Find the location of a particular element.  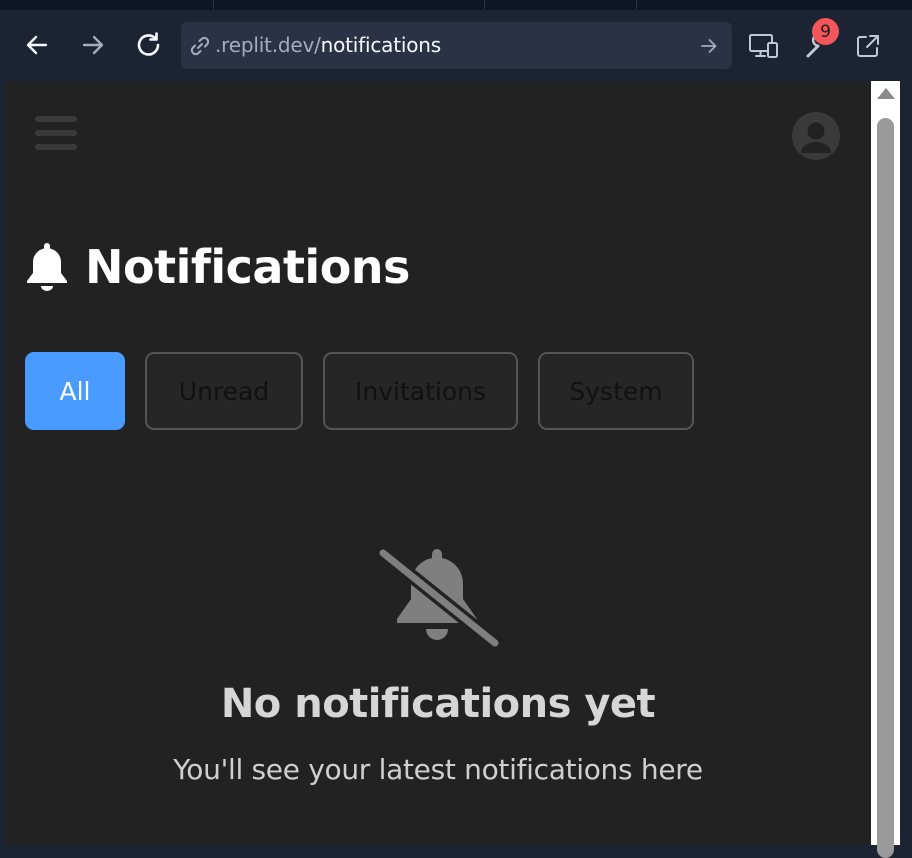

scroll-up-arrow-icon is located at coordinates (886, 93).